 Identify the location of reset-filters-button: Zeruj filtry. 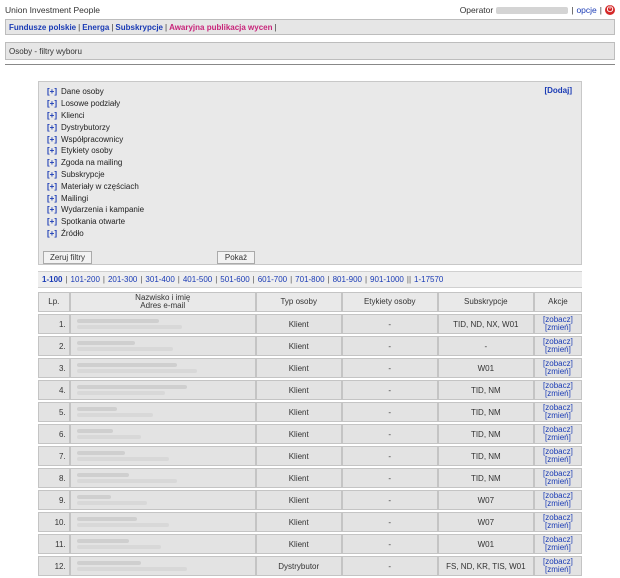
(67, 257).